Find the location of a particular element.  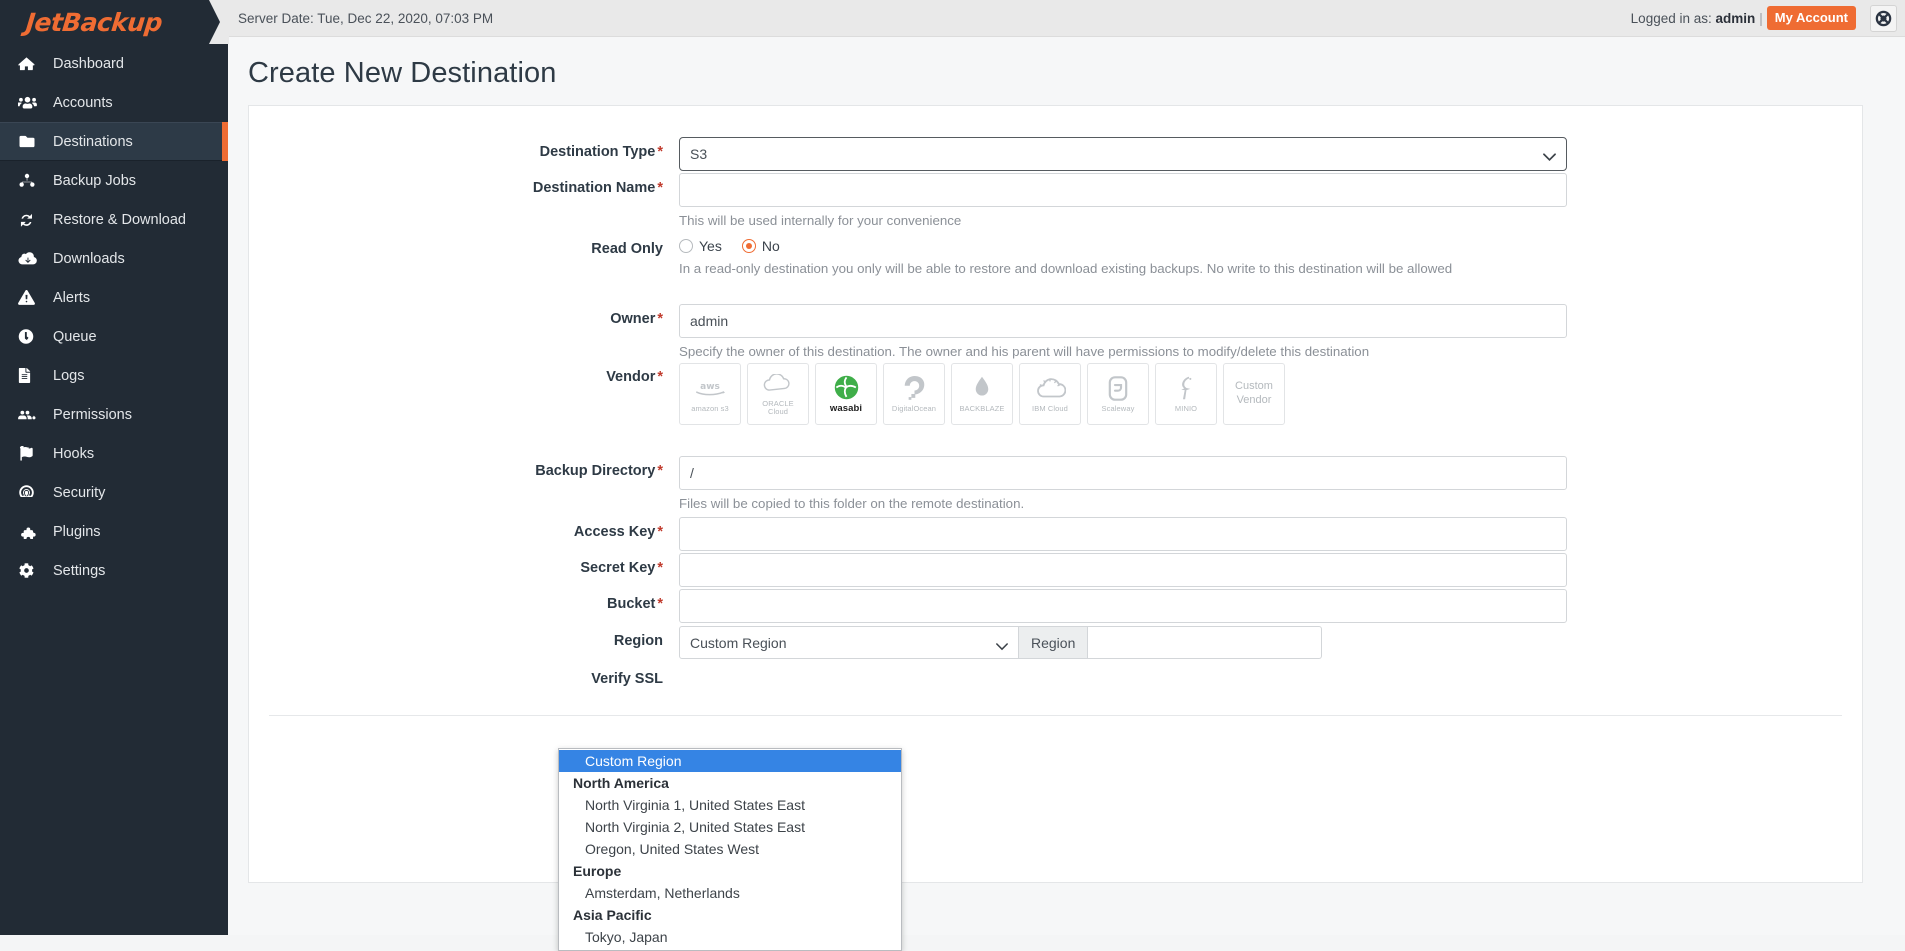

form-row-secret-key: Secret Key * is located at coordinates (1055, 570).